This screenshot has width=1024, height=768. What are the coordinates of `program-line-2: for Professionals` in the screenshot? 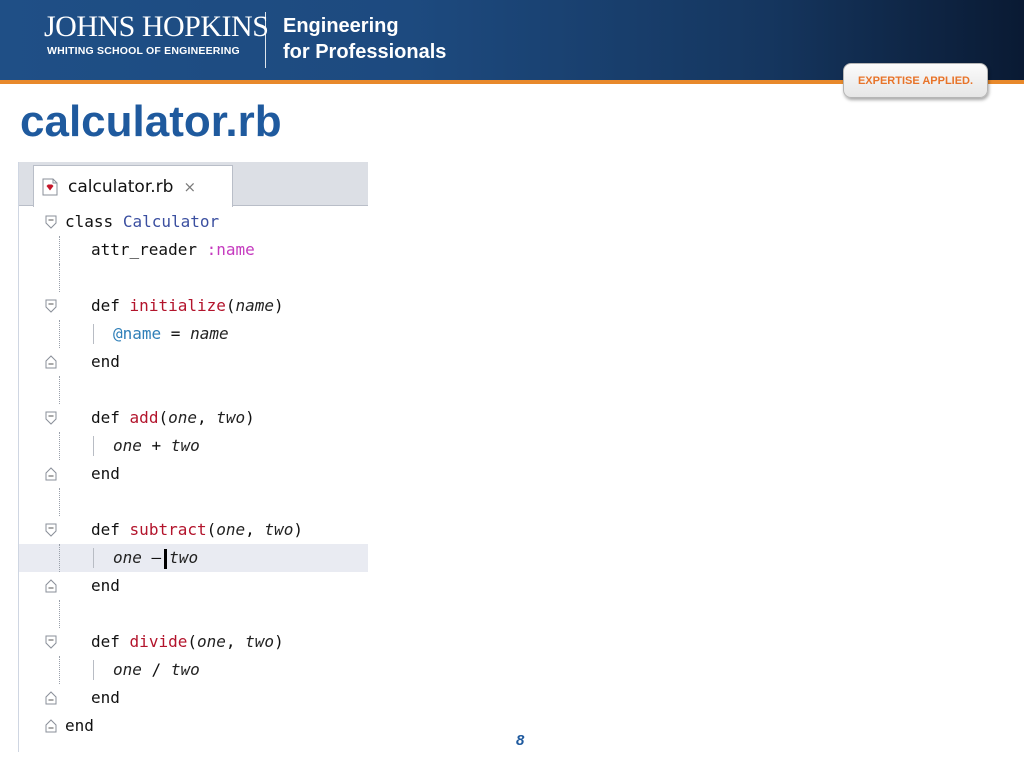 It's located at (365, 52).